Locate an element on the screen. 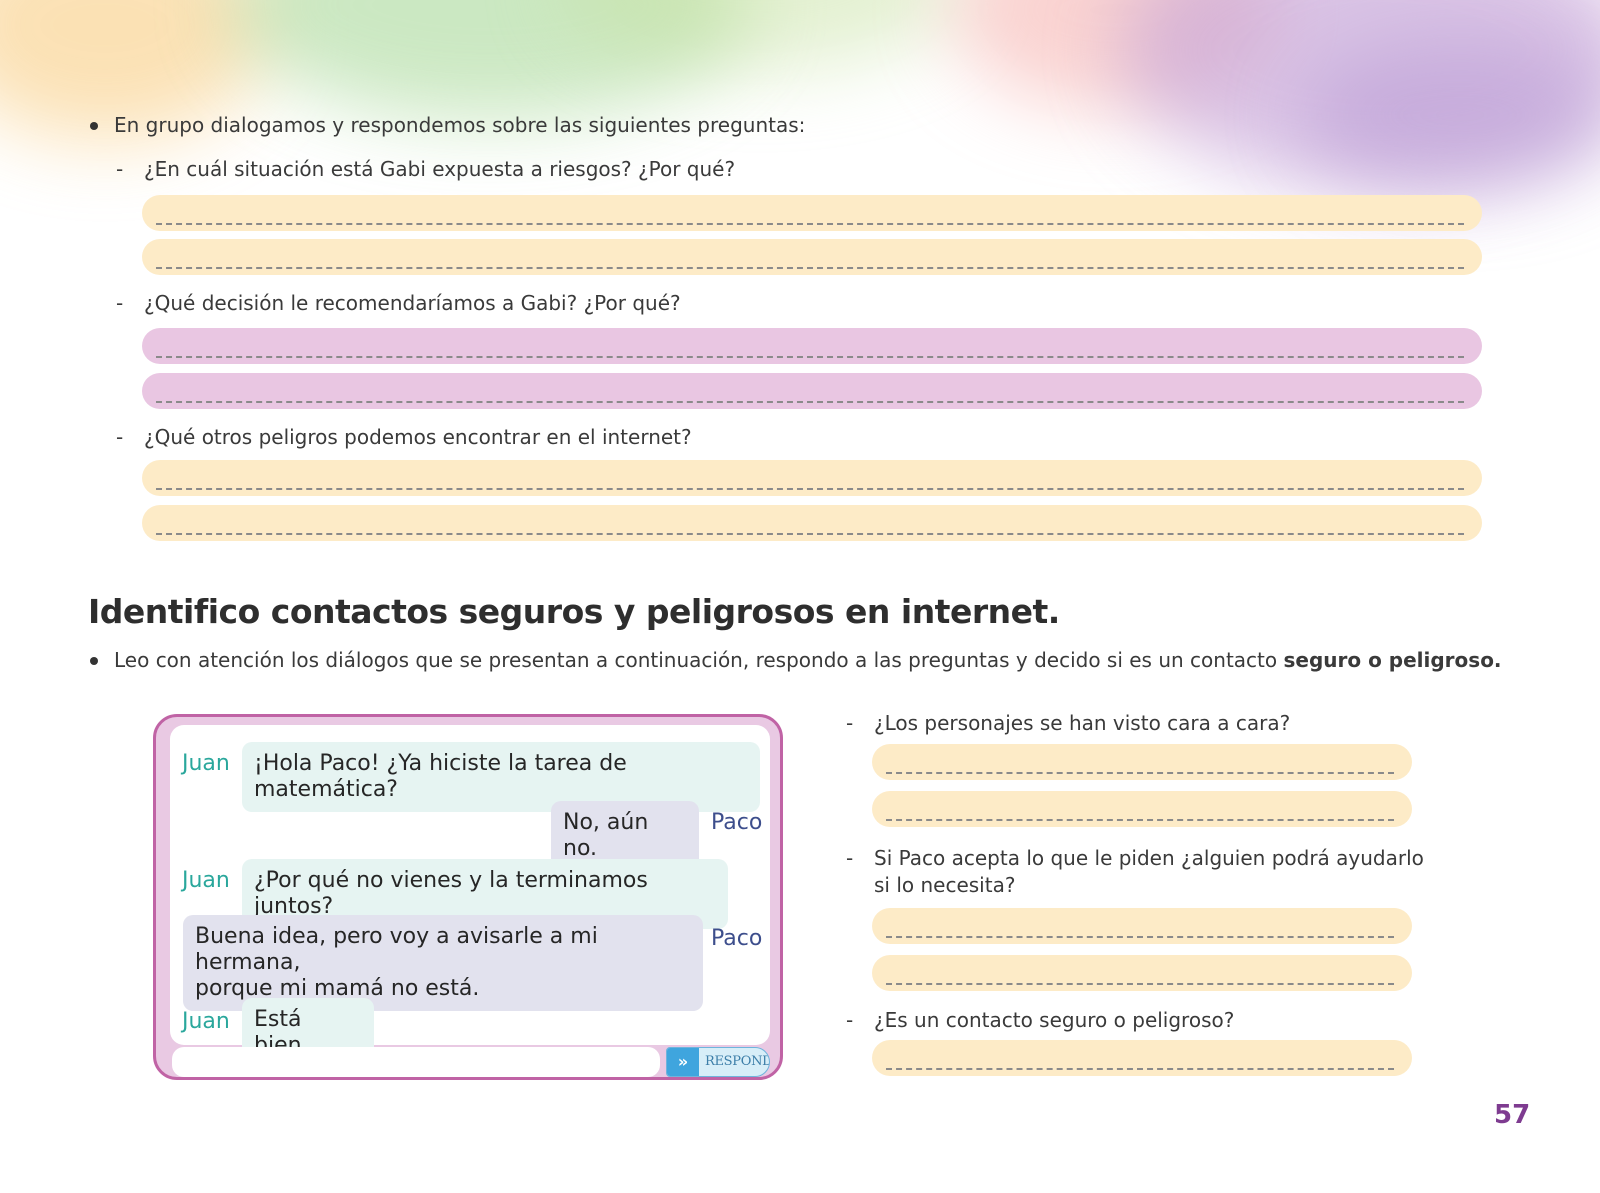 This screenshot has height=1193, width=1600. answer-line-2a is located at coordinates (812, 346).